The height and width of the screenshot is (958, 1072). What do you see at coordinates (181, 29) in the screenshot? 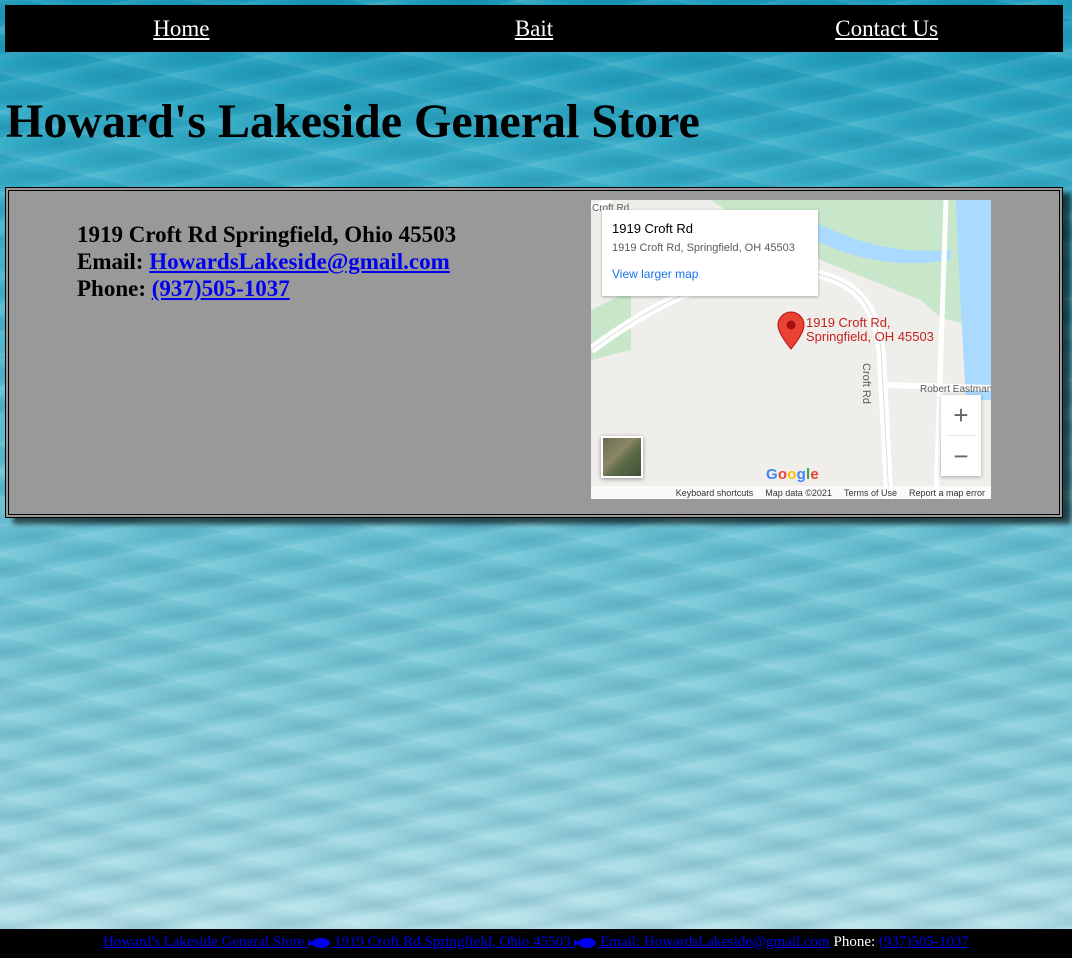
I see `nav-home-link: Home` at bounding box center [181, 29].